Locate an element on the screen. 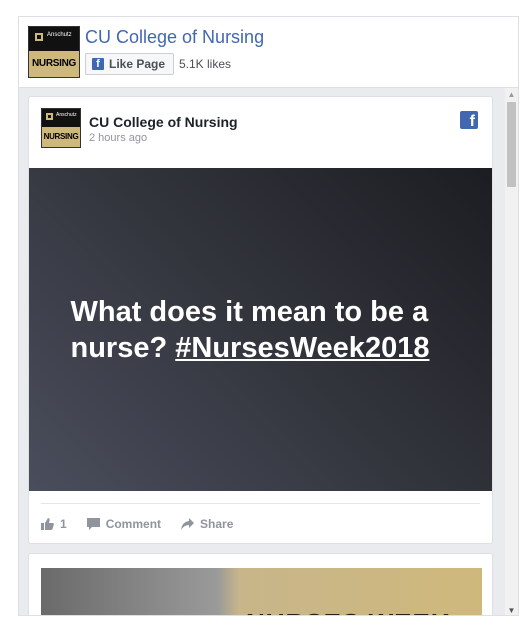 The height and width of the screenshot is (633, 532). avatar-small-text: Anschutz is located at coordinates (66, 115).